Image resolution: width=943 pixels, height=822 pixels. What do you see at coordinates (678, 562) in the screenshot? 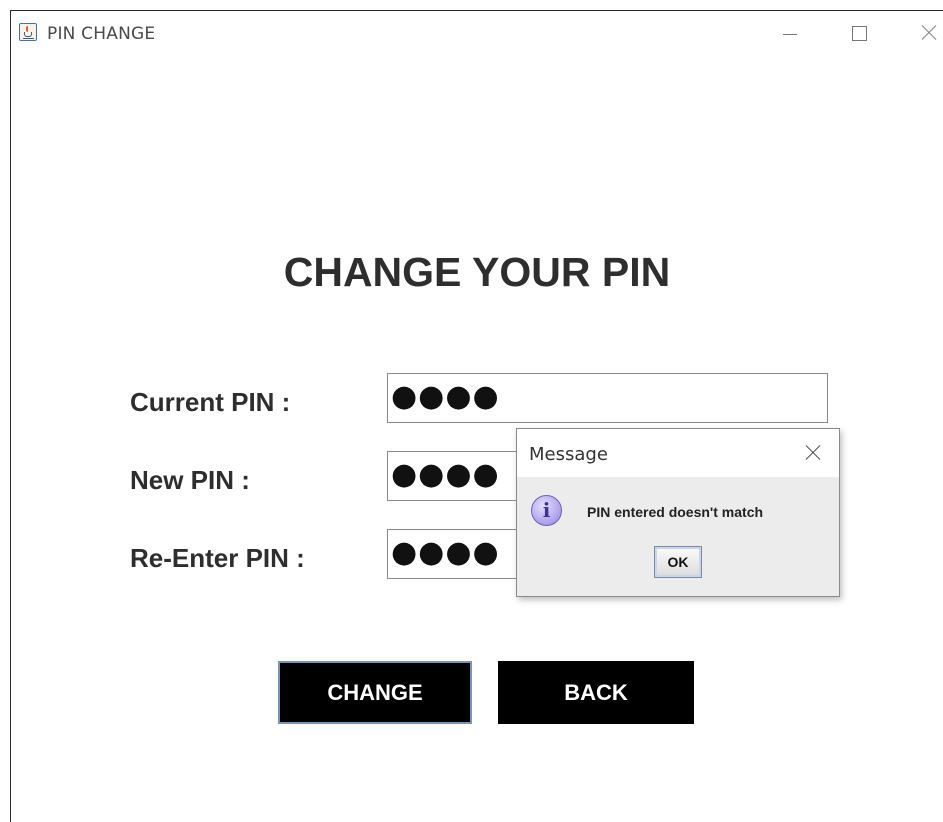
I see `ok-button: OK` at bounding box center [678, 562].